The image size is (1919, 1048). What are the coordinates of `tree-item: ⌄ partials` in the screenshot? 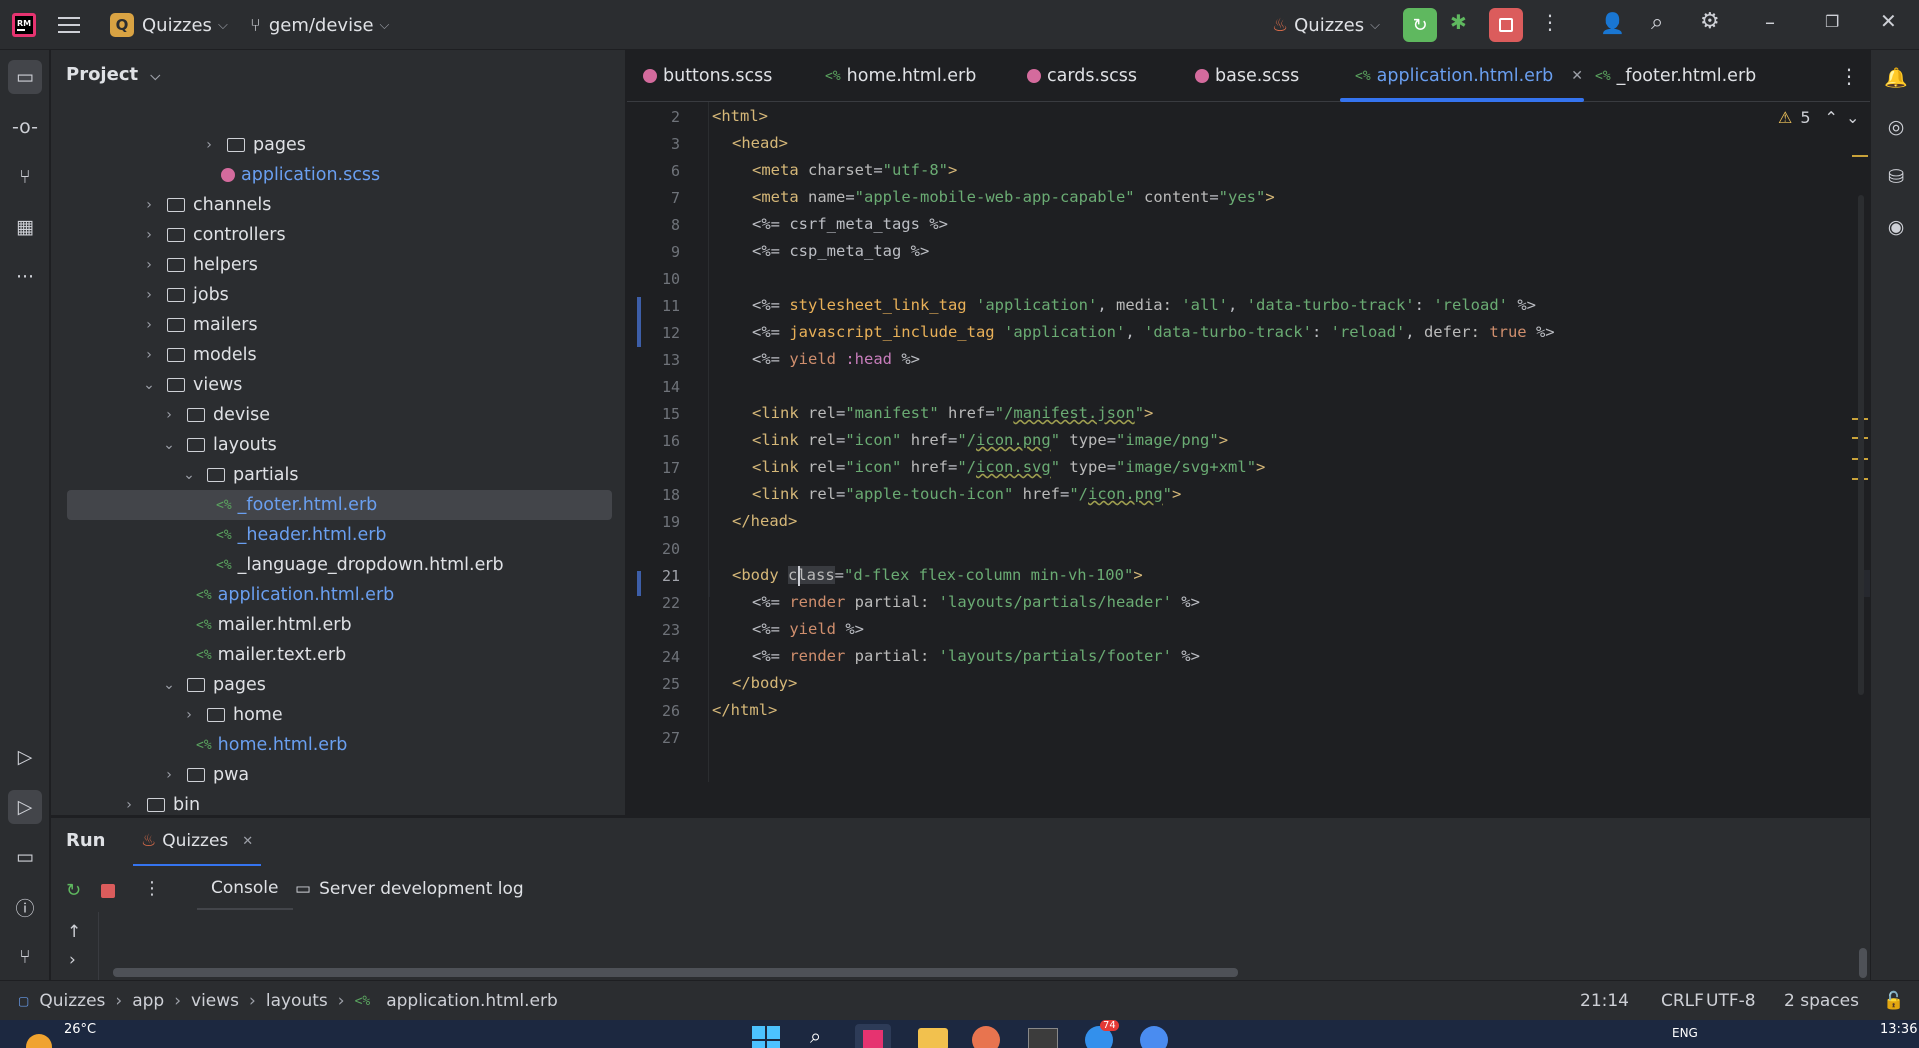 It's located at (239, 475).